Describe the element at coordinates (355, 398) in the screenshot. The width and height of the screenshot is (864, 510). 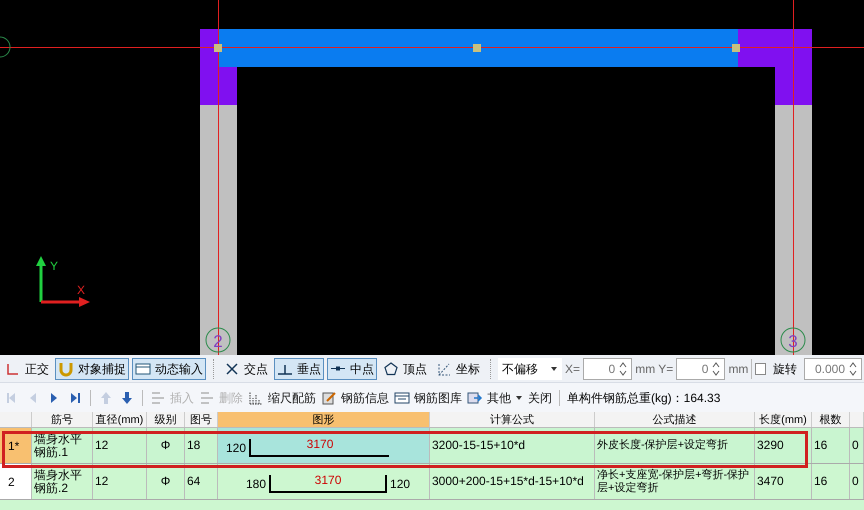
I see `toolbar-button: 钢筋信息` at that location.